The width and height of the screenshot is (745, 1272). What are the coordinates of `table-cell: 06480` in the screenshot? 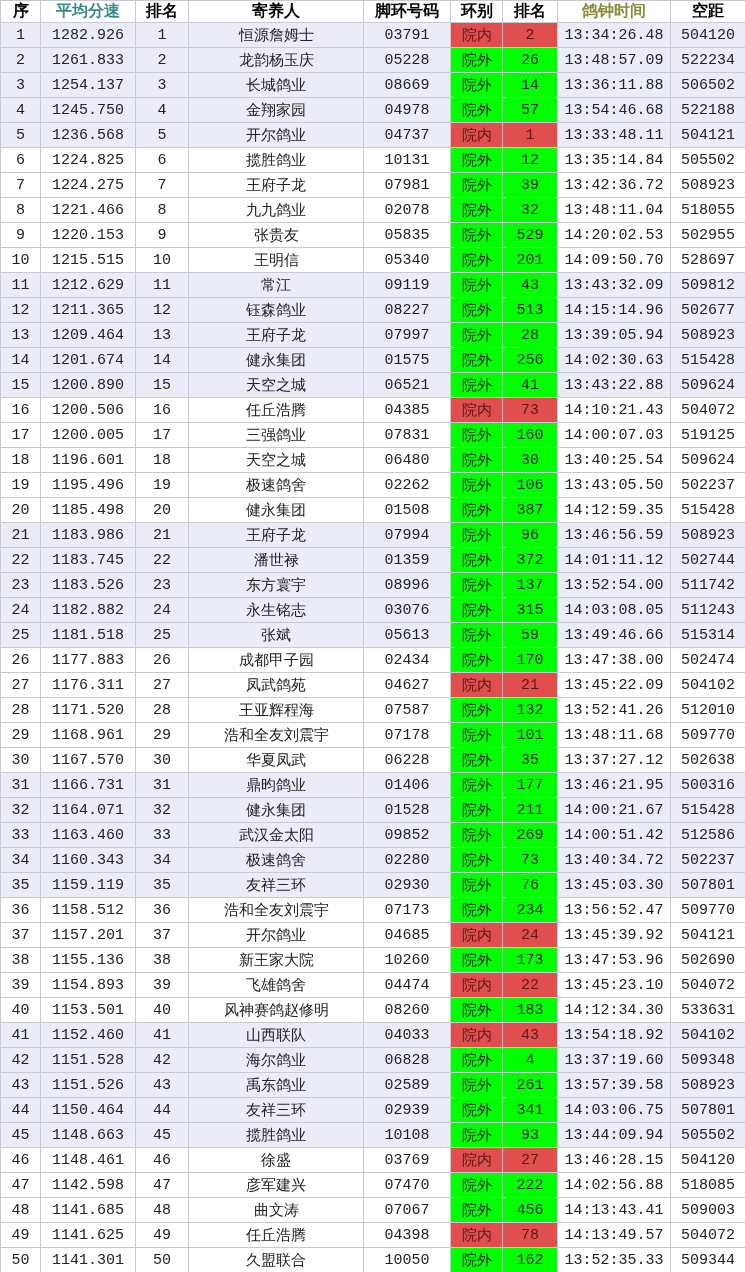 It's located at (407, 460).